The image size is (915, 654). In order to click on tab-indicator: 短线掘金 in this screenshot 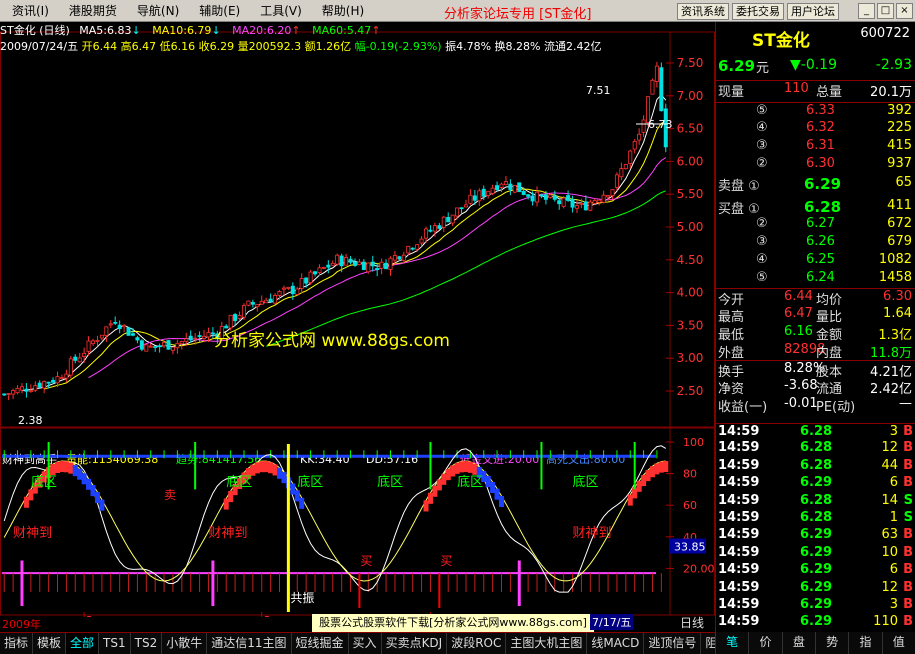, I will do `click(320, 643)`.